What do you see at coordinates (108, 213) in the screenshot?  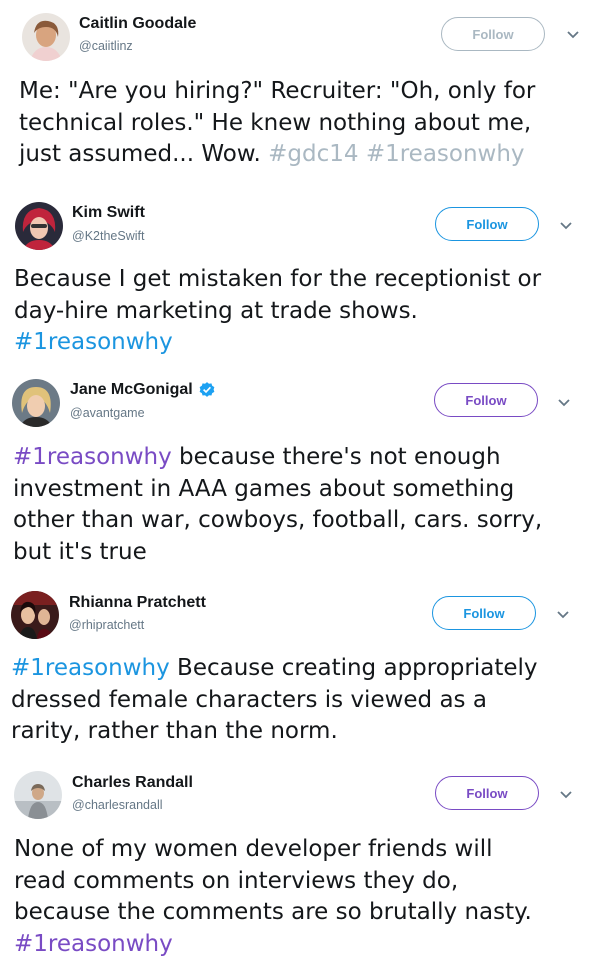 I see `display-name: Kim Swift` at bounding box center [108, 213].